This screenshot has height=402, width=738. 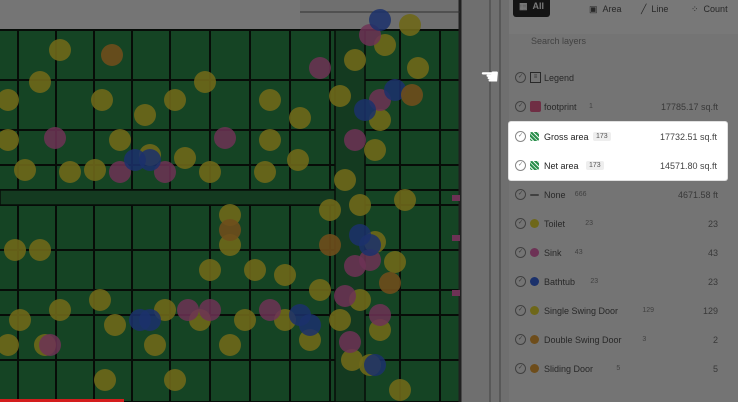 What do you see at coordinates (623, 223) in the screenshot?
I see `layer-row: ✓ Toilet 23 23` at bounding box center [623, 223].